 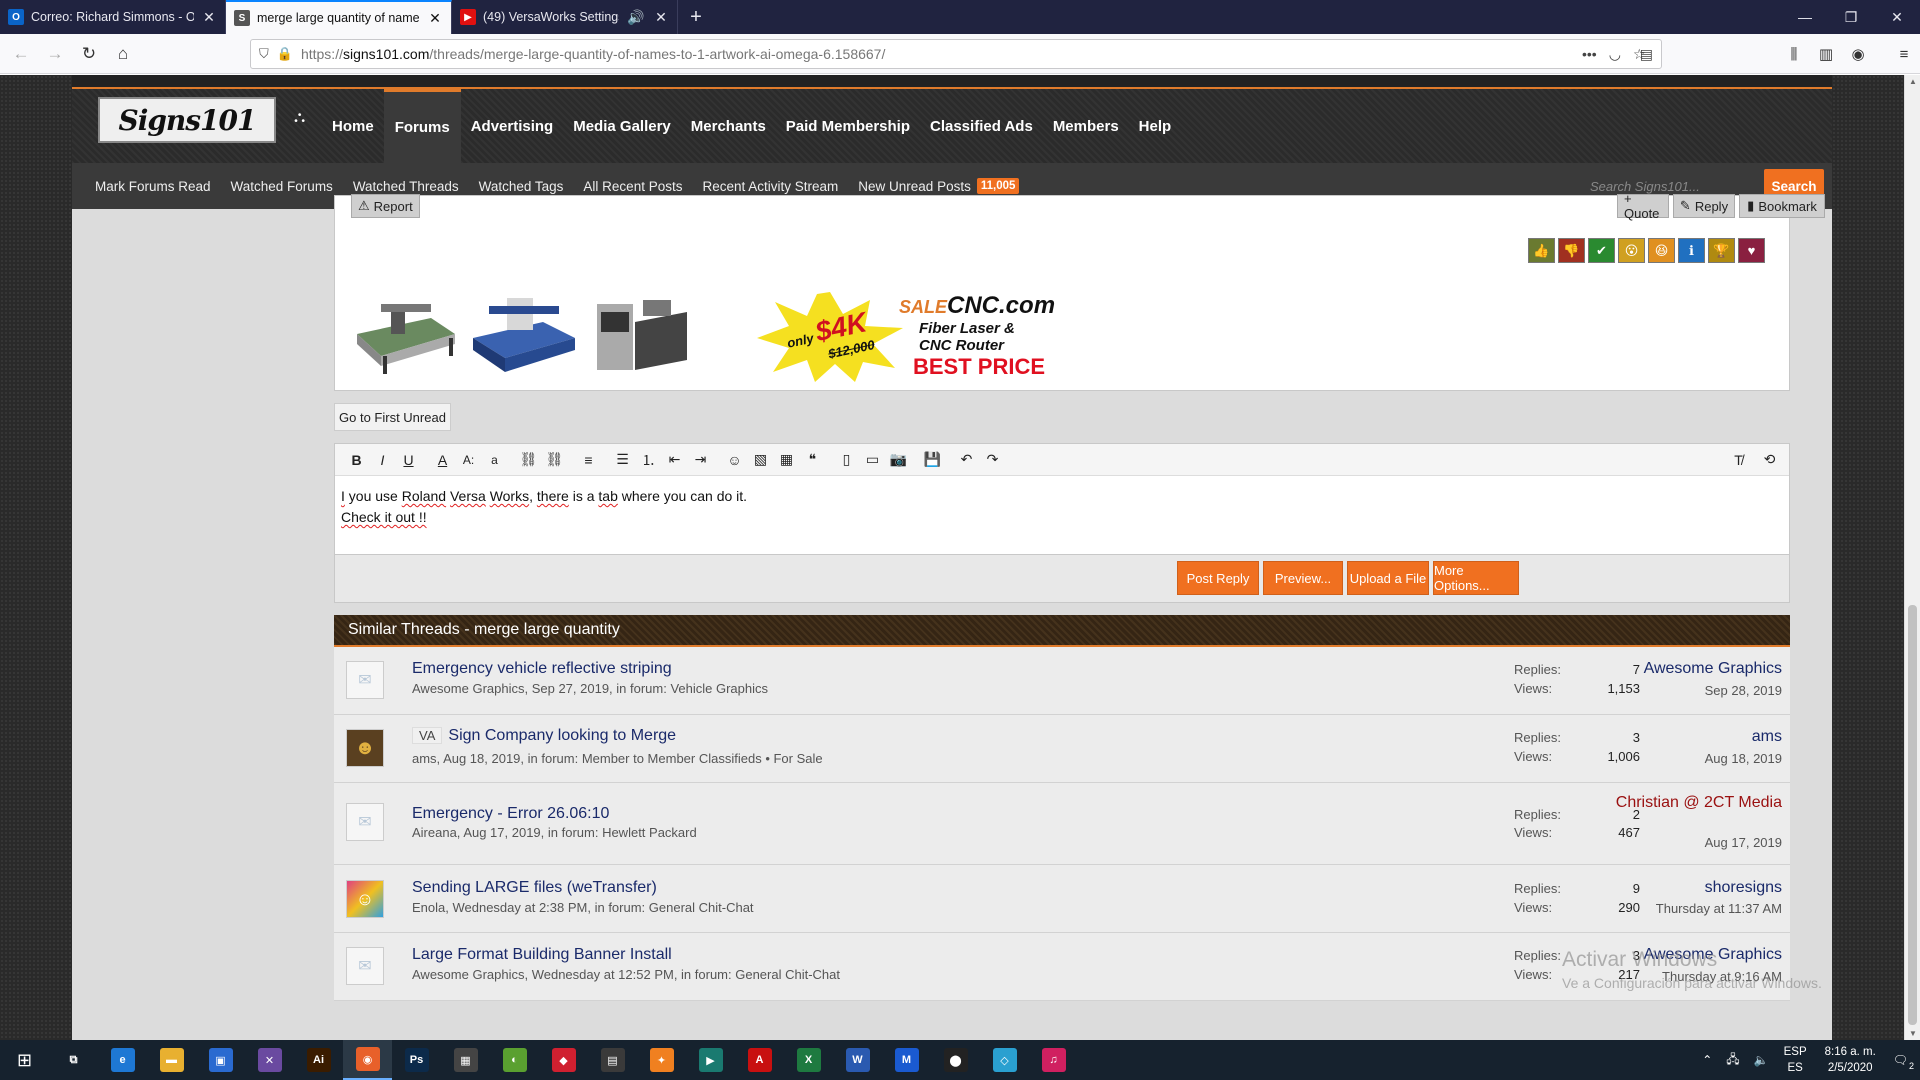 I want to click on smiley-icon: ☺, so click(x=734, y=460).